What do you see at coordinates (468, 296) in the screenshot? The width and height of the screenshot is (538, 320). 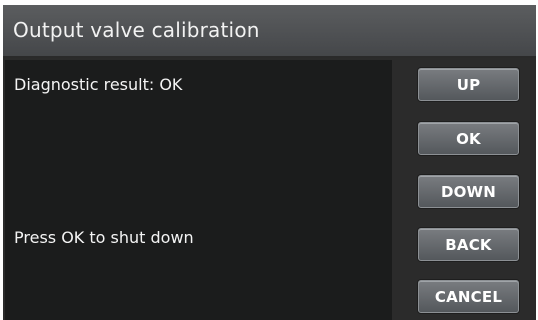 I see `cancel-button: CANCEL` at bounding box center [468, 296].